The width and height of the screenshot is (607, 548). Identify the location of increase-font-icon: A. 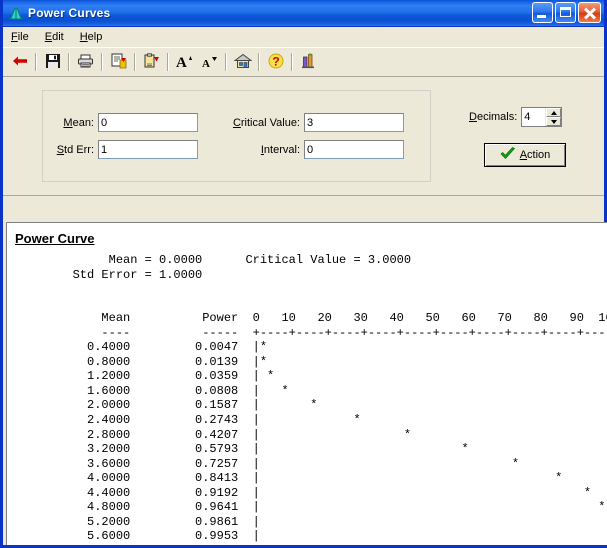
(185, 62).